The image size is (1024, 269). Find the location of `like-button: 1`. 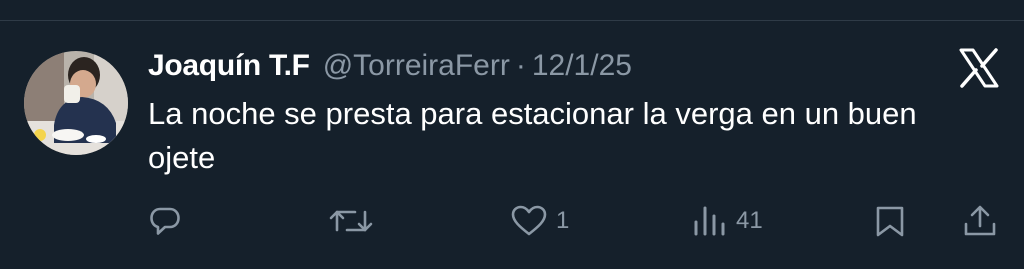

like-button: 1 is located at coordinates (539, 221).